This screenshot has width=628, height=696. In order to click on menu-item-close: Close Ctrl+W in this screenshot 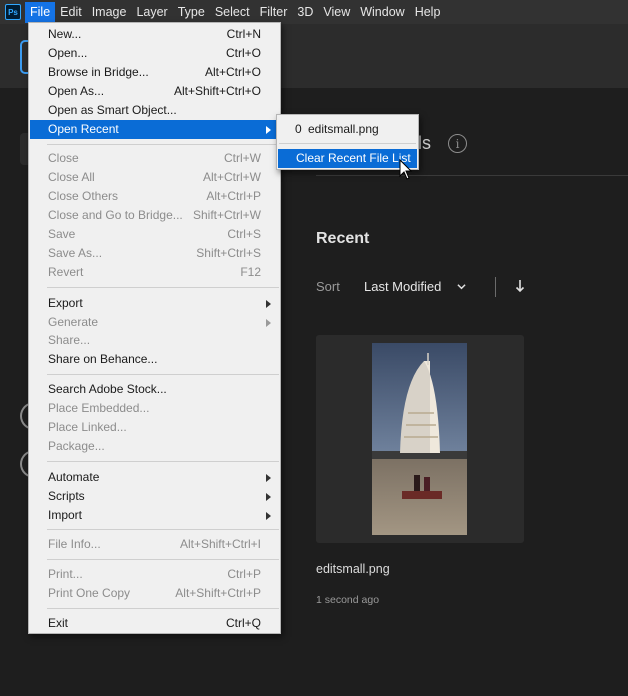, I will do `click(154, 158)`.